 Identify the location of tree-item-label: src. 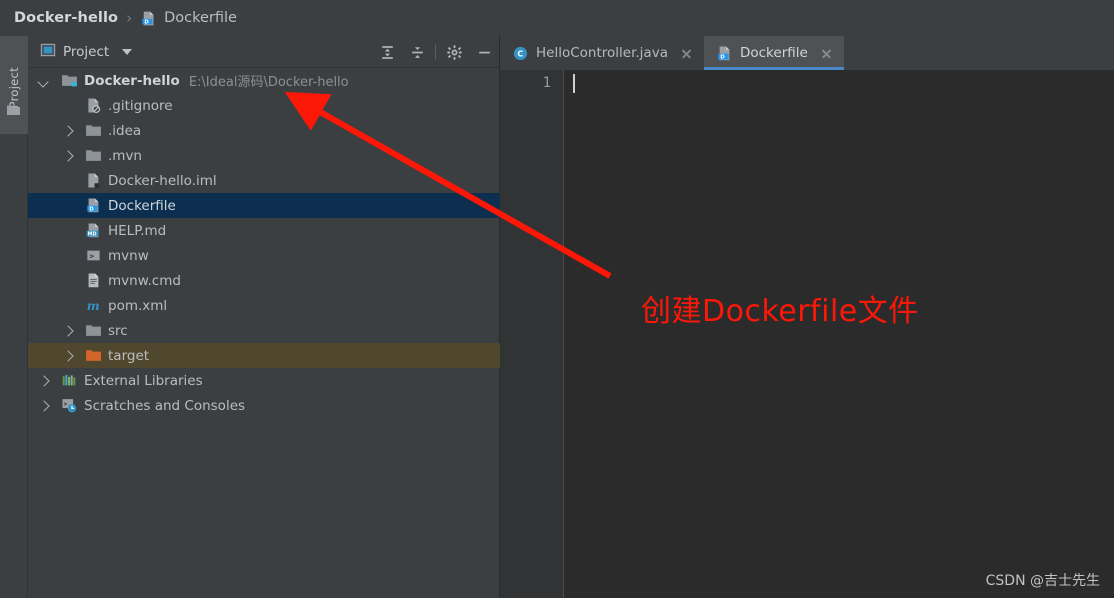
(118, 330).